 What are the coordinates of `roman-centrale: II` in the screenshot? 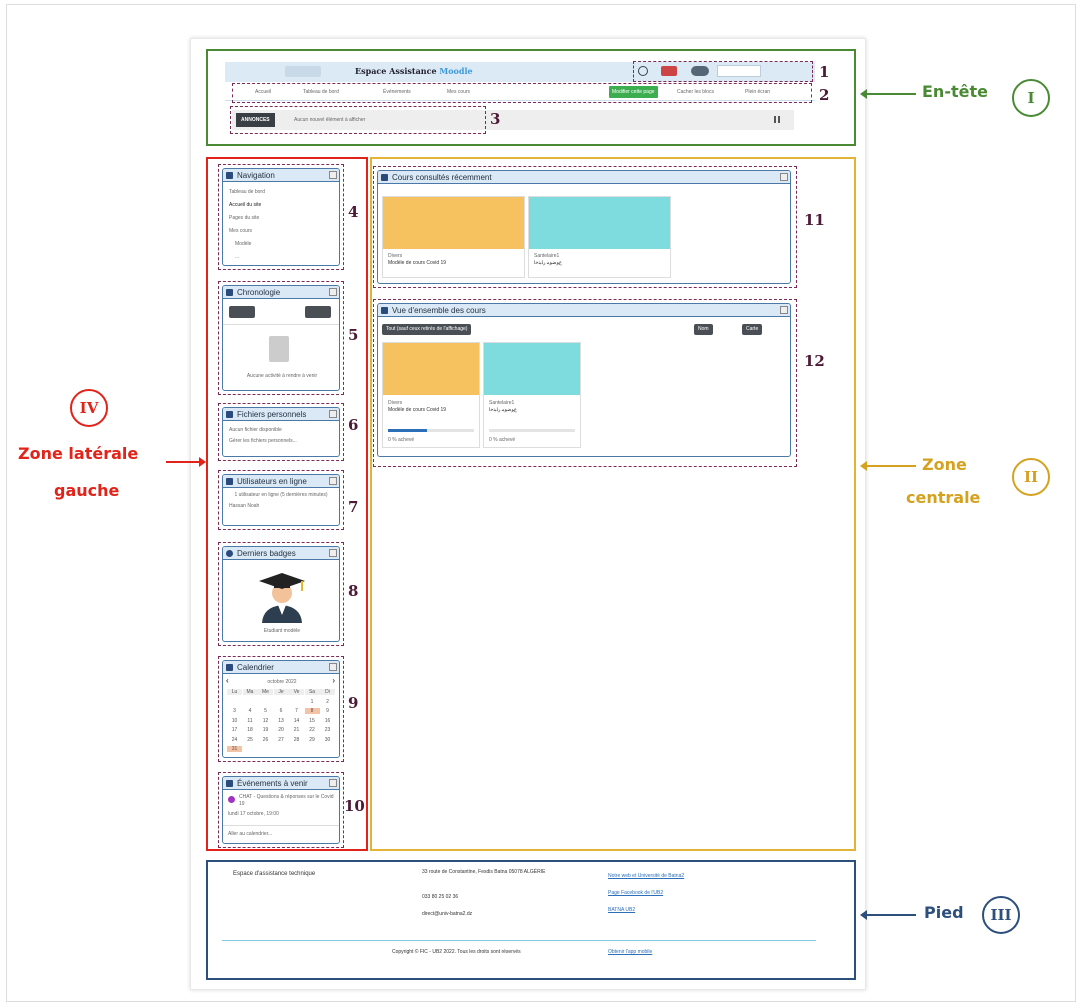 It's located at (1031, 477).